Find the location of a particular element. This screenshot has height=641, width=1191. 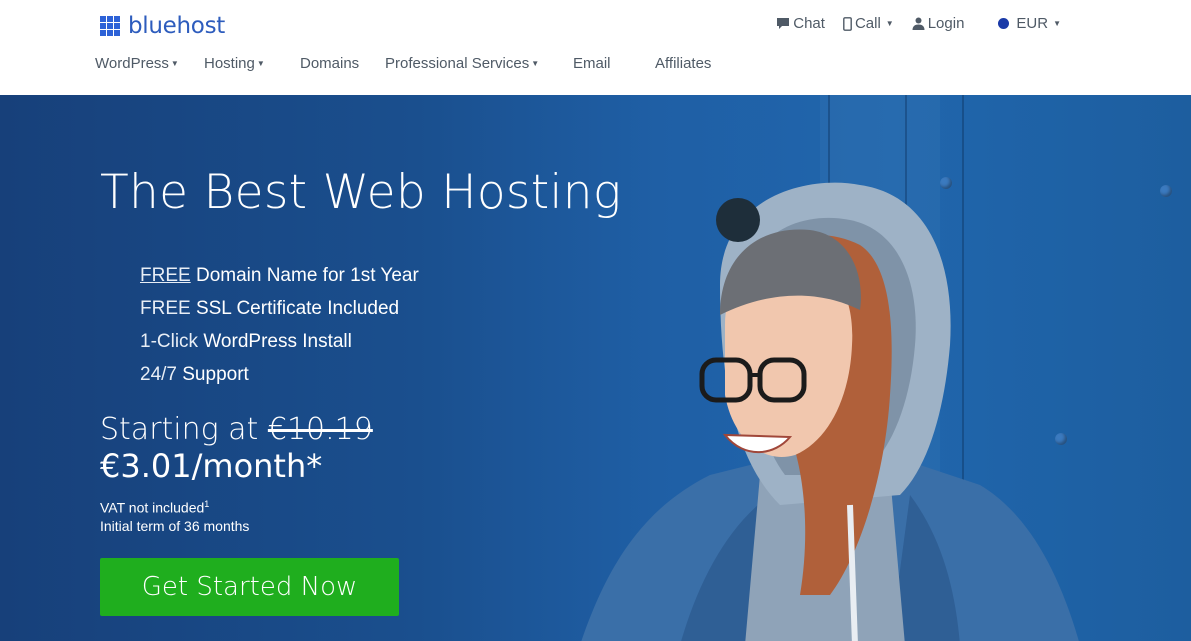

call-link: Call ▼ is located at coordinates (868, 23).